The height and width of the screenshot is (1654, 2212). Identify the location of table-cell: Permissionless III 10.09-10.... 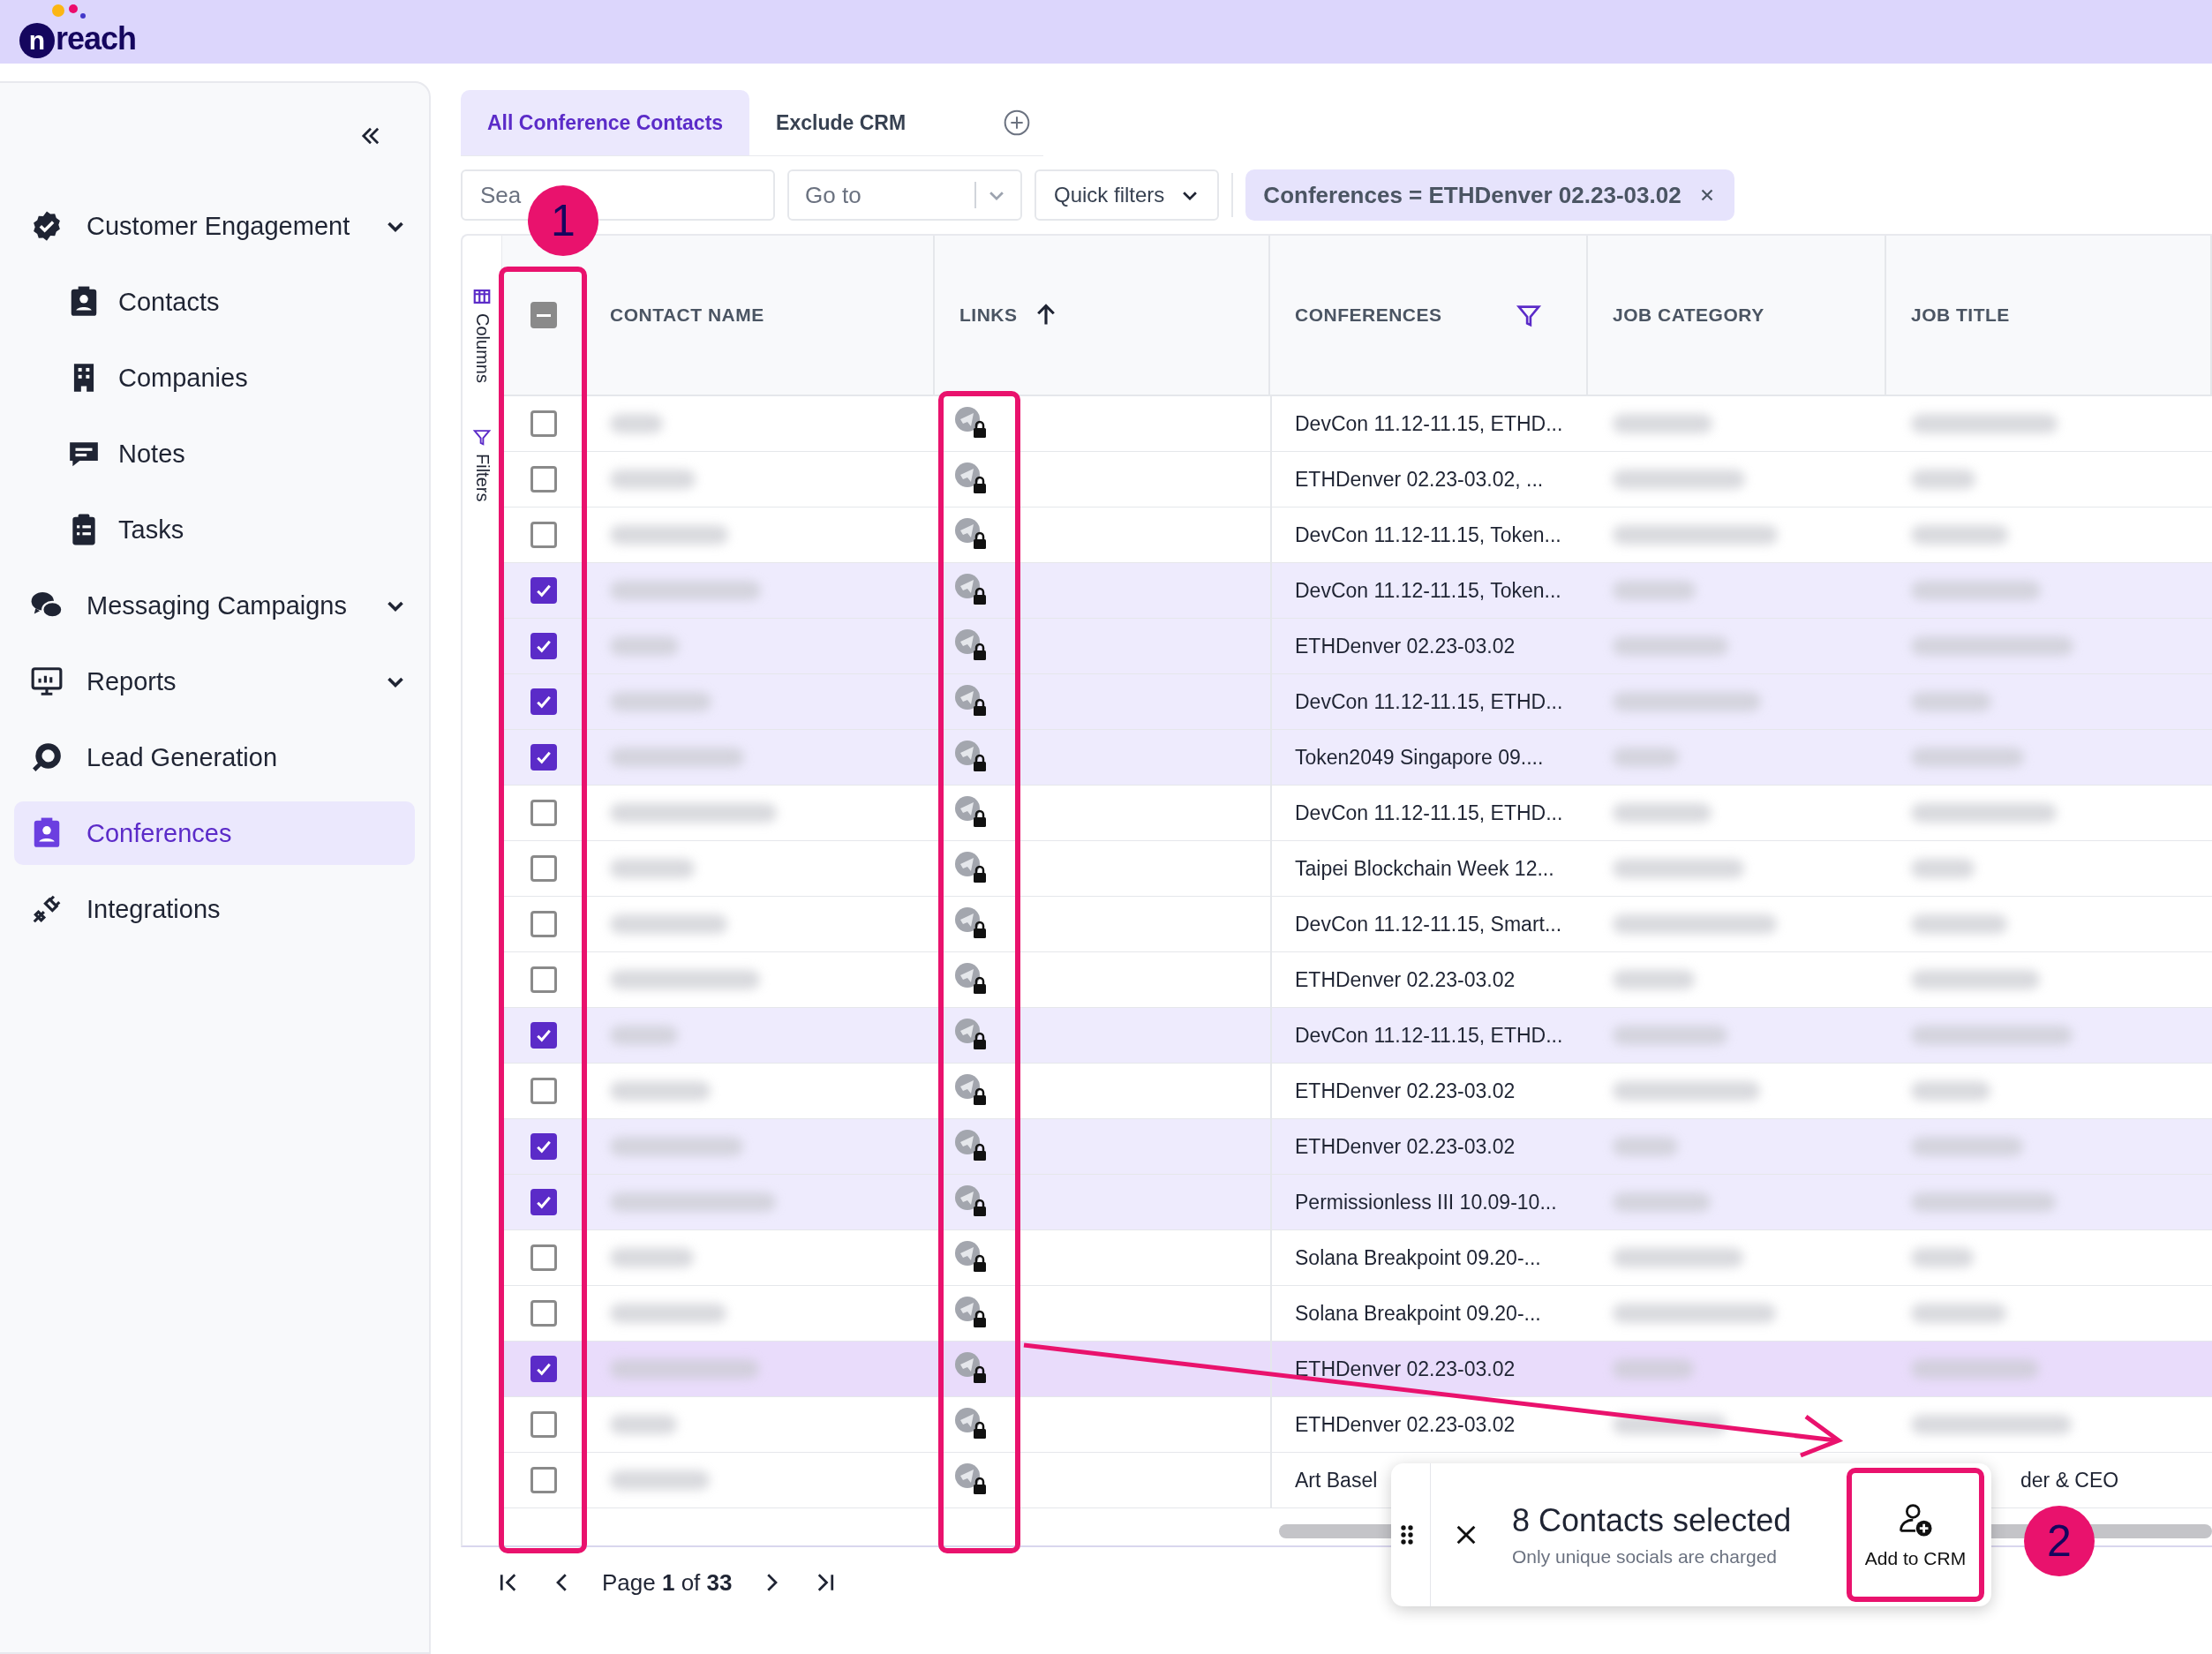
(1426, 1202).